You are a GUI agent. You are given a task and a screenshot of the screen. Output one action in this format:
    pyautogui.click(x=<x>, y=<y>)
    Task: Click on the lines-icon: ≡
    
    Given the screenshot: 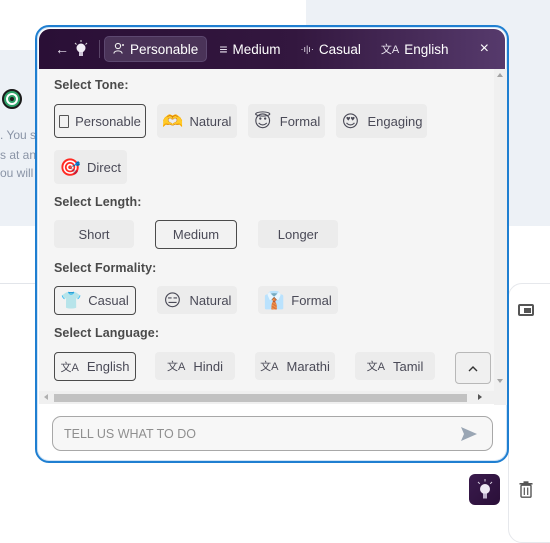 What is the action you would take?
    pyautogui.click(x=223, y=49)
    